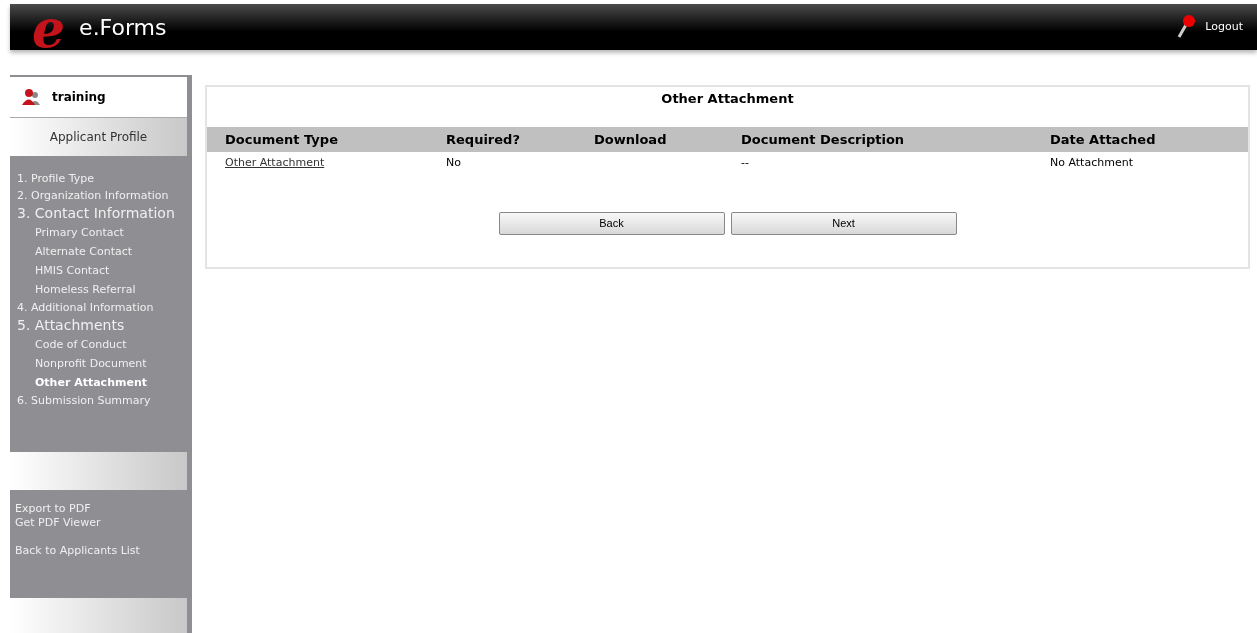 This screenshot has width=1257, height=633. Describe the element at coordinates (282, 139) in the screenshot. I see `column-header: Document Type` at that location.